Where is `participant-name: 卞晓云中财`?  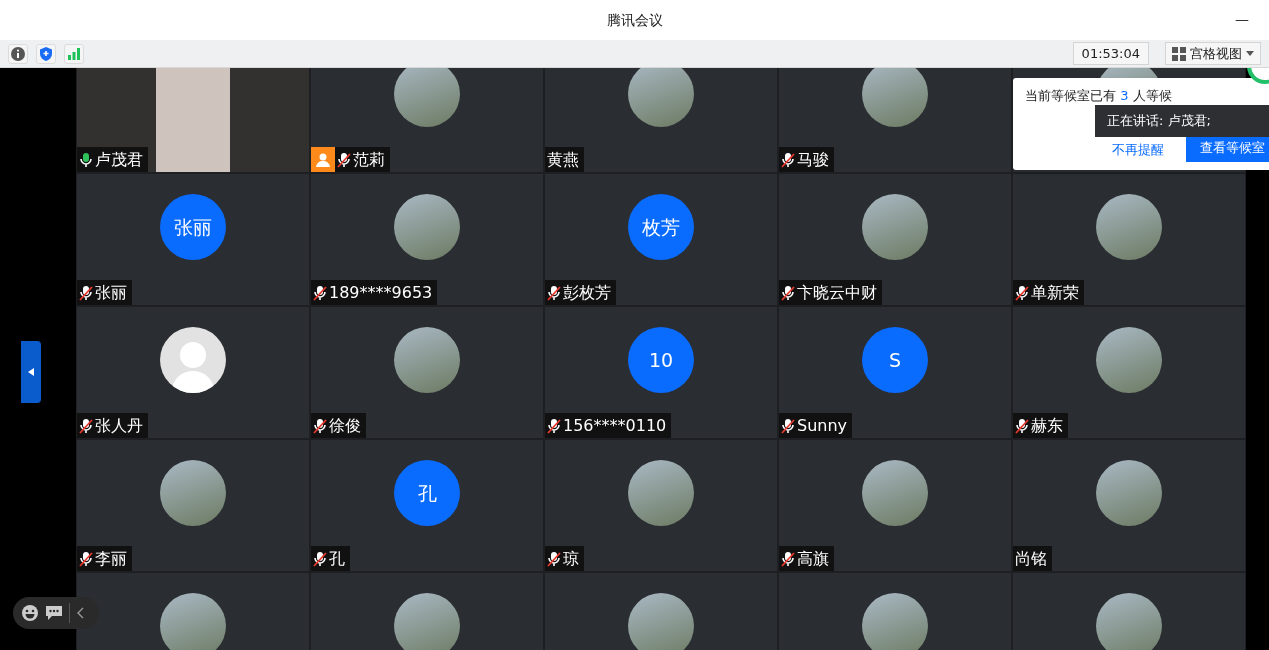 participant-name: 卞晓云中财 is located at coordinates (837, 292).